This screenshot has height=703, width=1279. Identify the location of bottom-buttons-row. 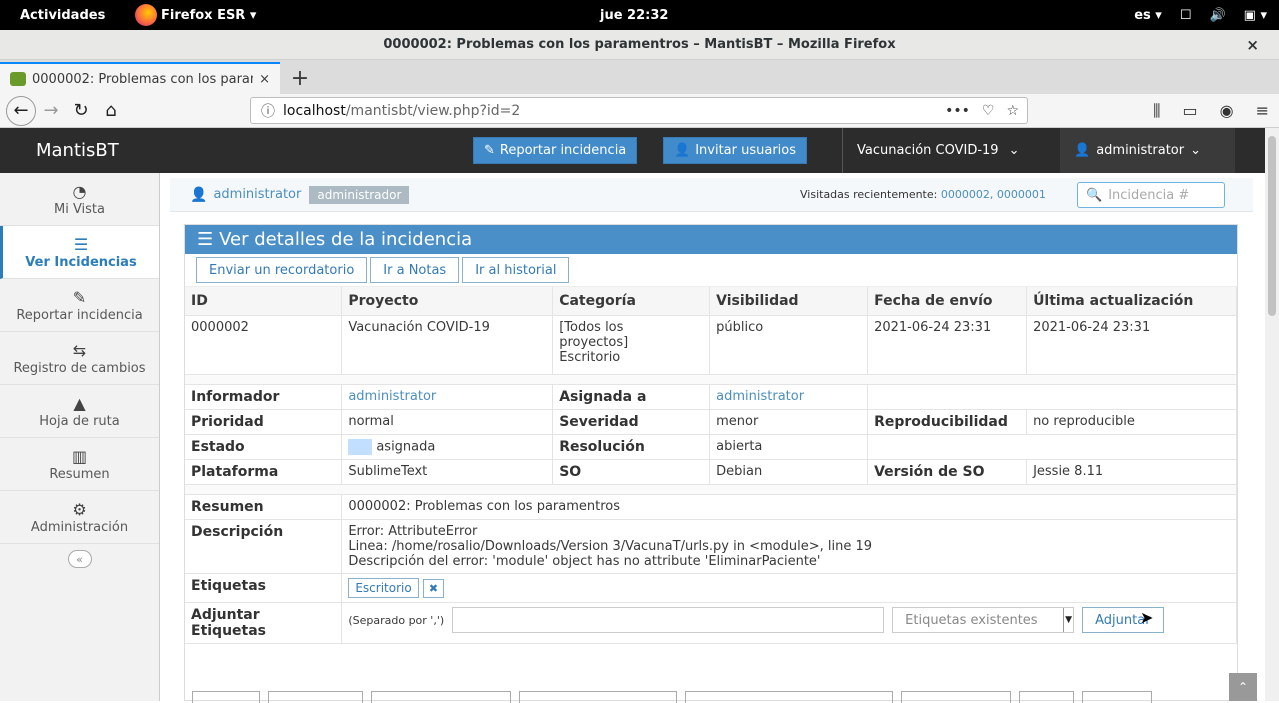
(672, 697).